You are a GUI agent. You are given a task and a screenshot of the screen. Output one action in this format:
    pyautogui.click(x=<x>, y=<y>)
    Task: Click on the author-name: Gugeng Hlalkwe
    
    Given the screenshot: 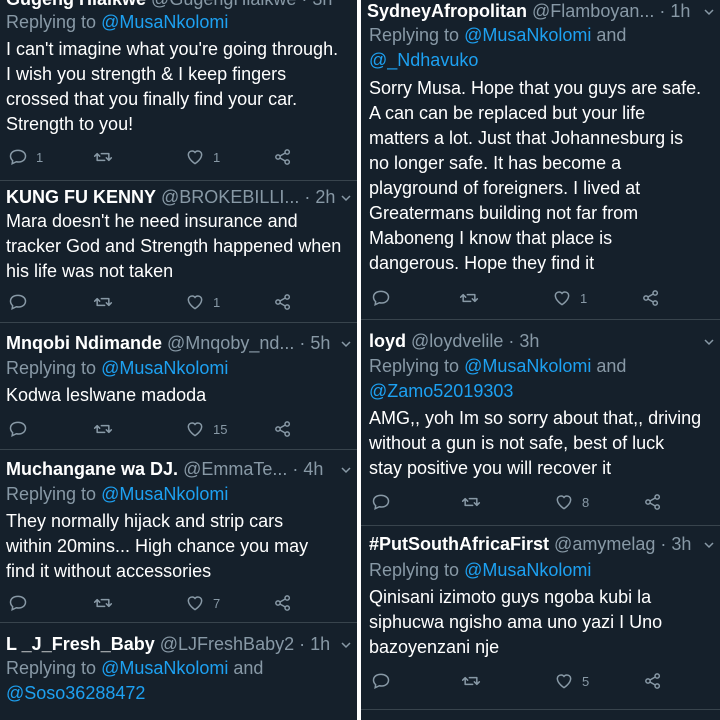 What is the action you would take?
    pyautogui.click(x=76, y=4)
    